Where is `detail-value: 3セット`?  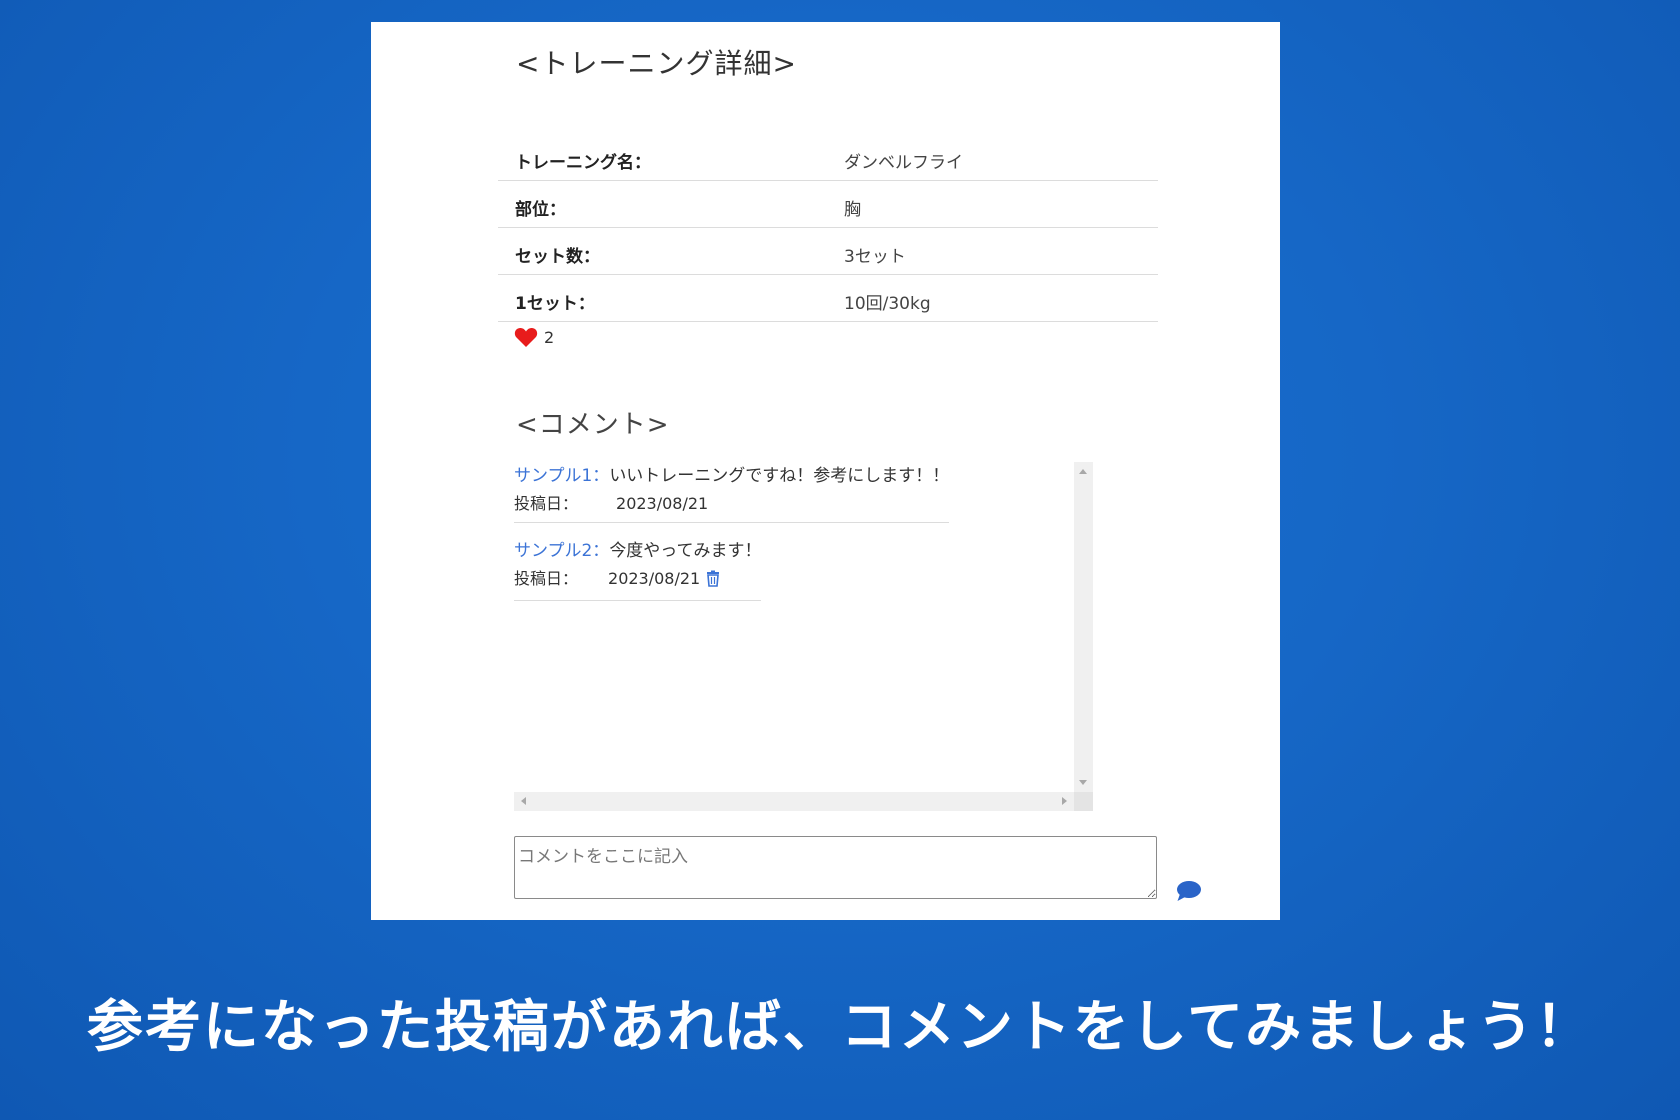
detail-value: 3セット is located at coordinates (875, 257).